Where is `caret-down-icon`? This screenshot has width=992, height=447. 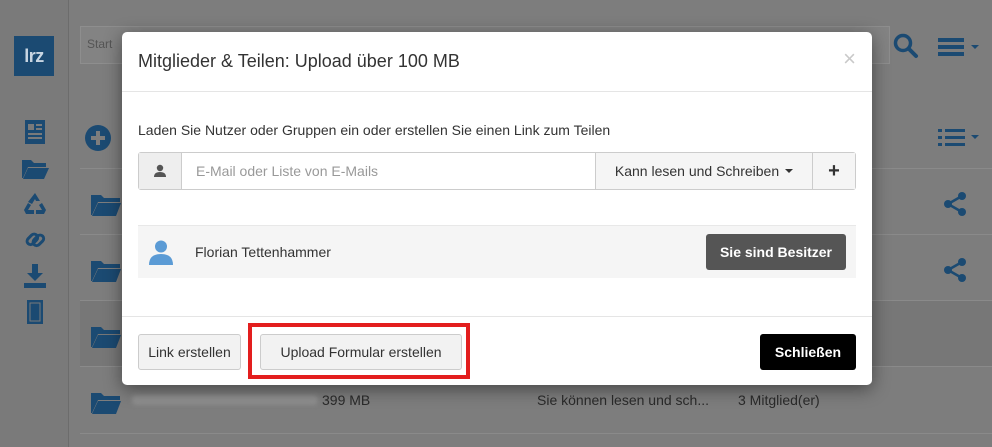 caret-down-icon is located at coordinates (789, 171).